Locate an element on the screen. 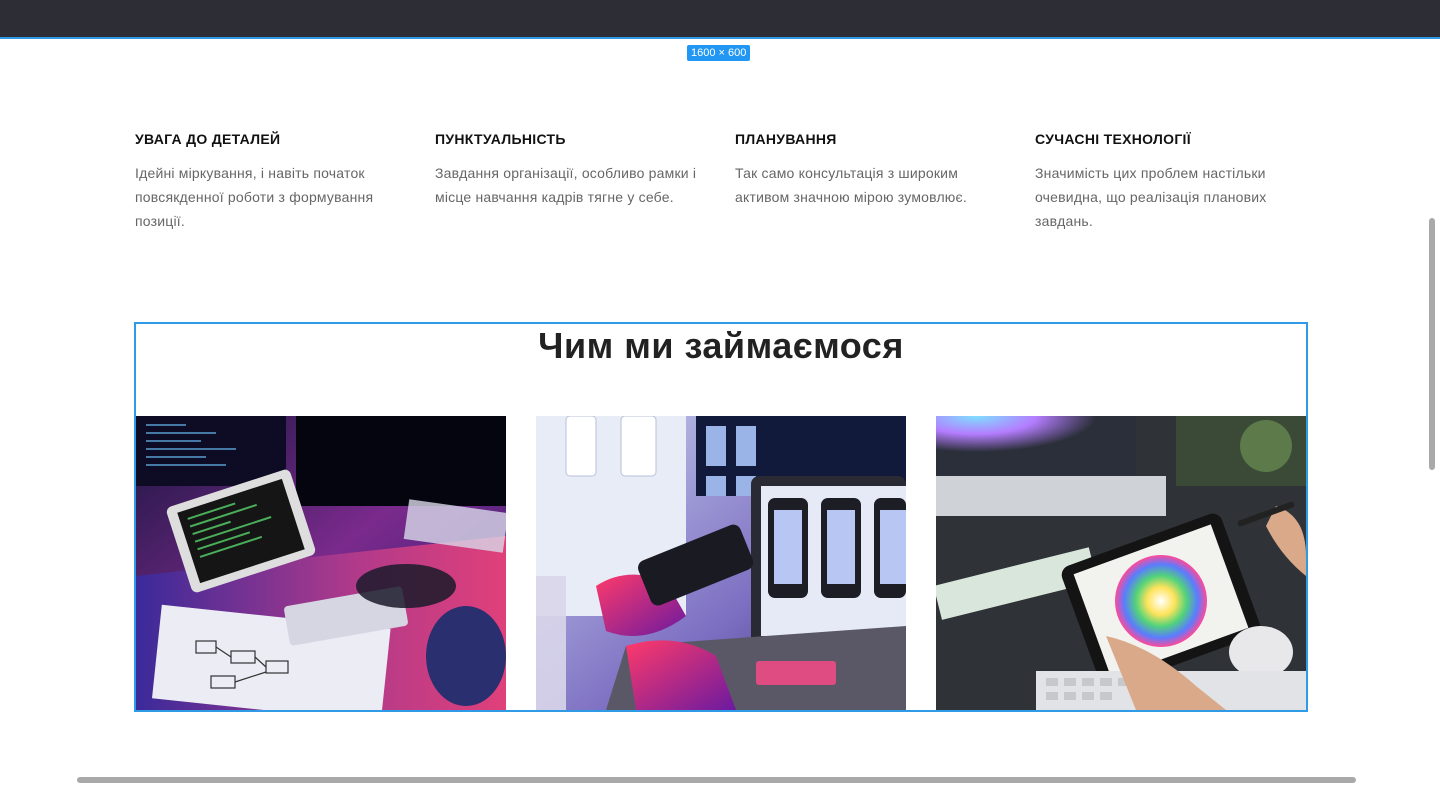 This screenshot has width=1440, height=789. section-title: Чим ми займаємося is located at coordinates (721, 345).